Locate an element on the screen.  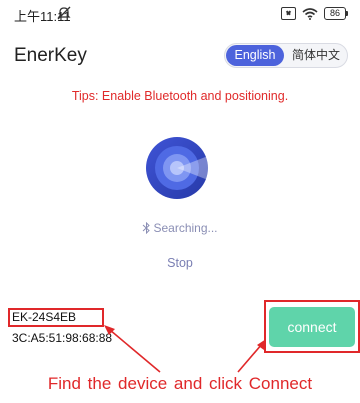
status-bar: 上午11:11 86 is located at coordinates (180, 14).